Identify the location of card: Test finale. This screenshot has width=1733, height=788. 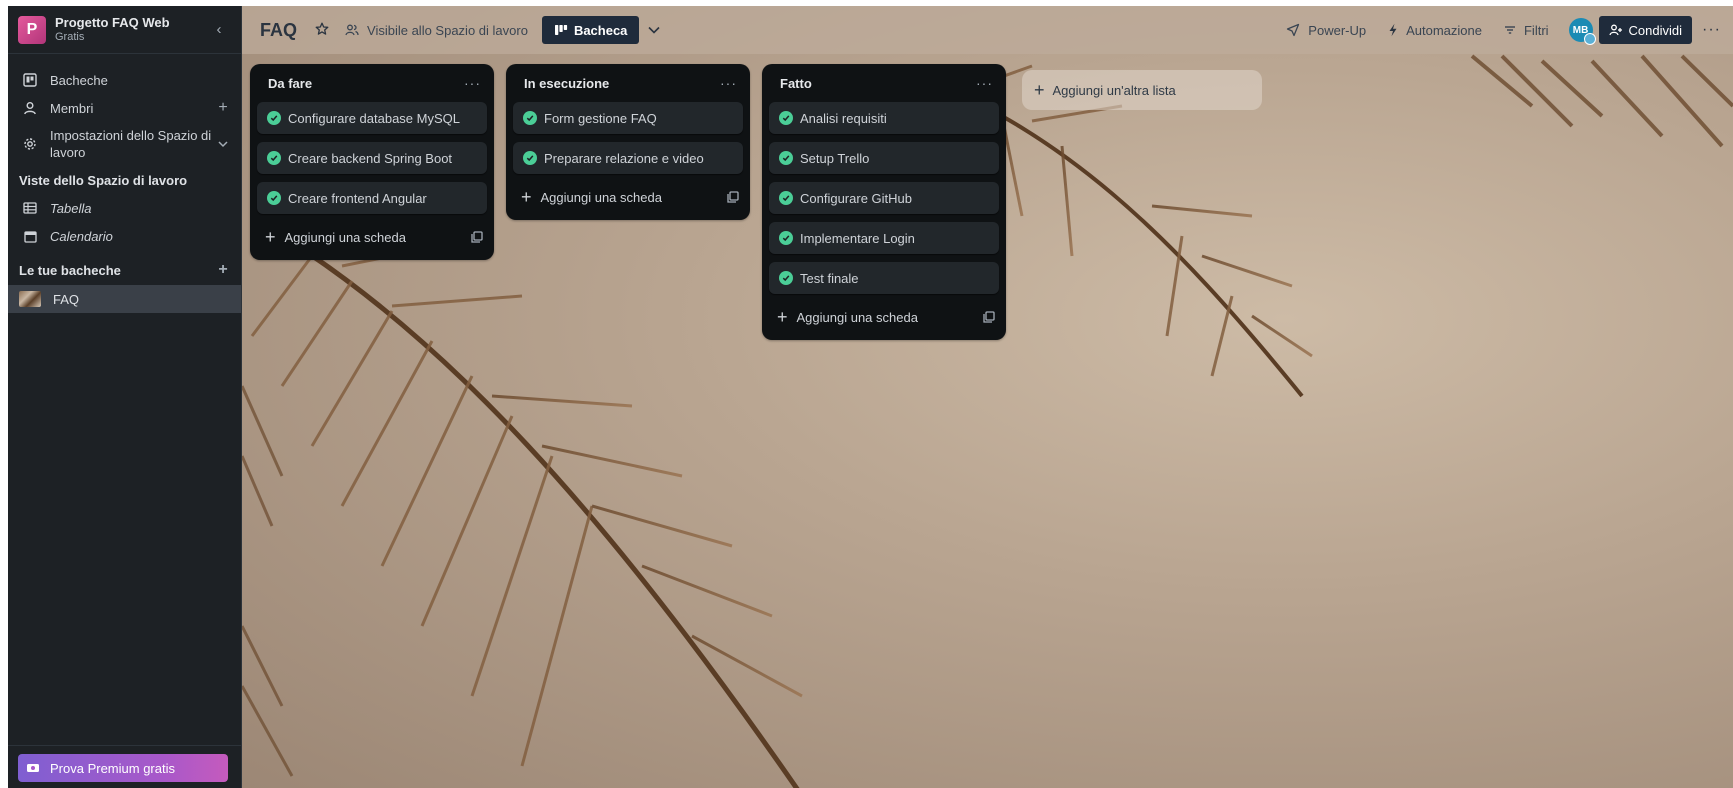
(884, 278).